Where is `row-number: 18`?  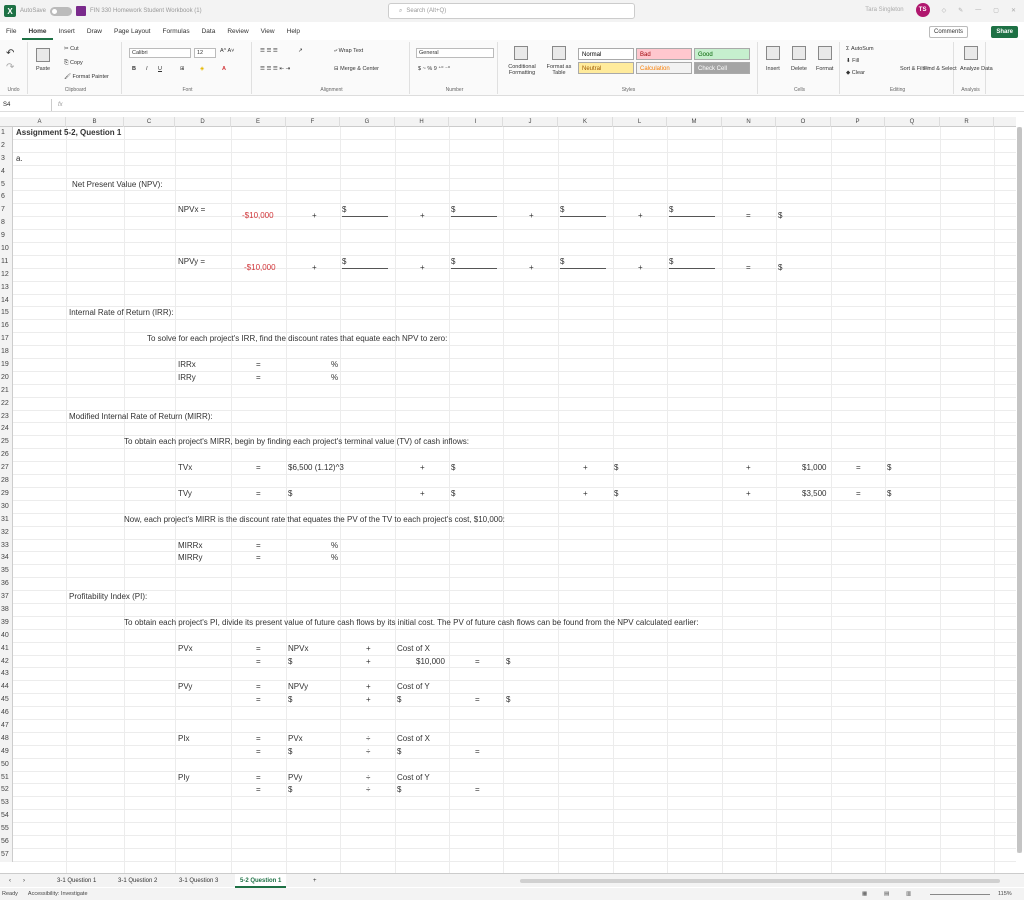
row-number: 18 is located at coordinates (6, 353).